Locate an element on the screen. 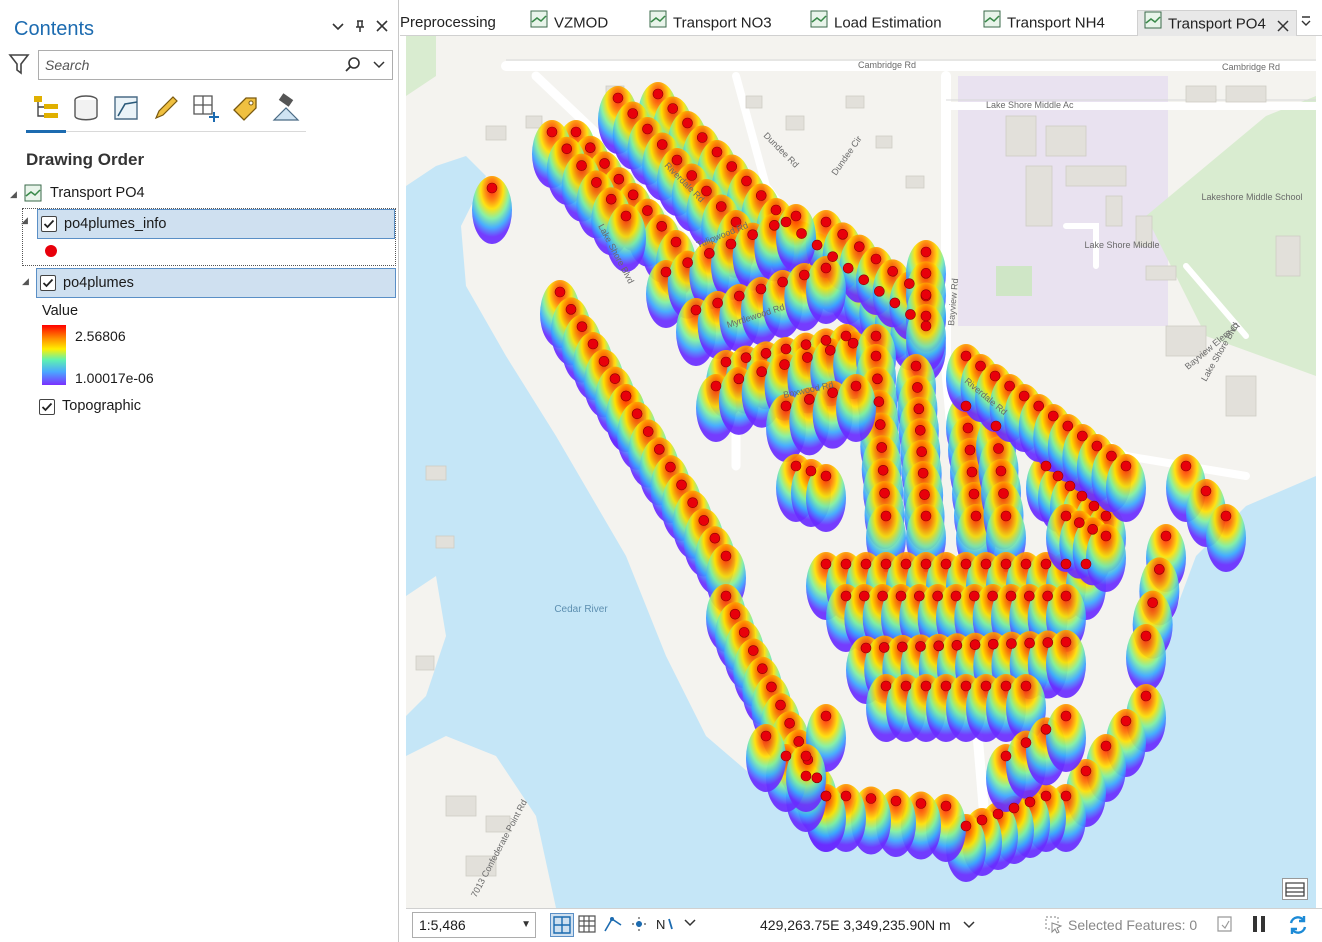 Image resolution: width=1322 pixels, height=942 pixels. scale-dropdown-chevron-icon: ▼ is located at coordinates (526, 925).